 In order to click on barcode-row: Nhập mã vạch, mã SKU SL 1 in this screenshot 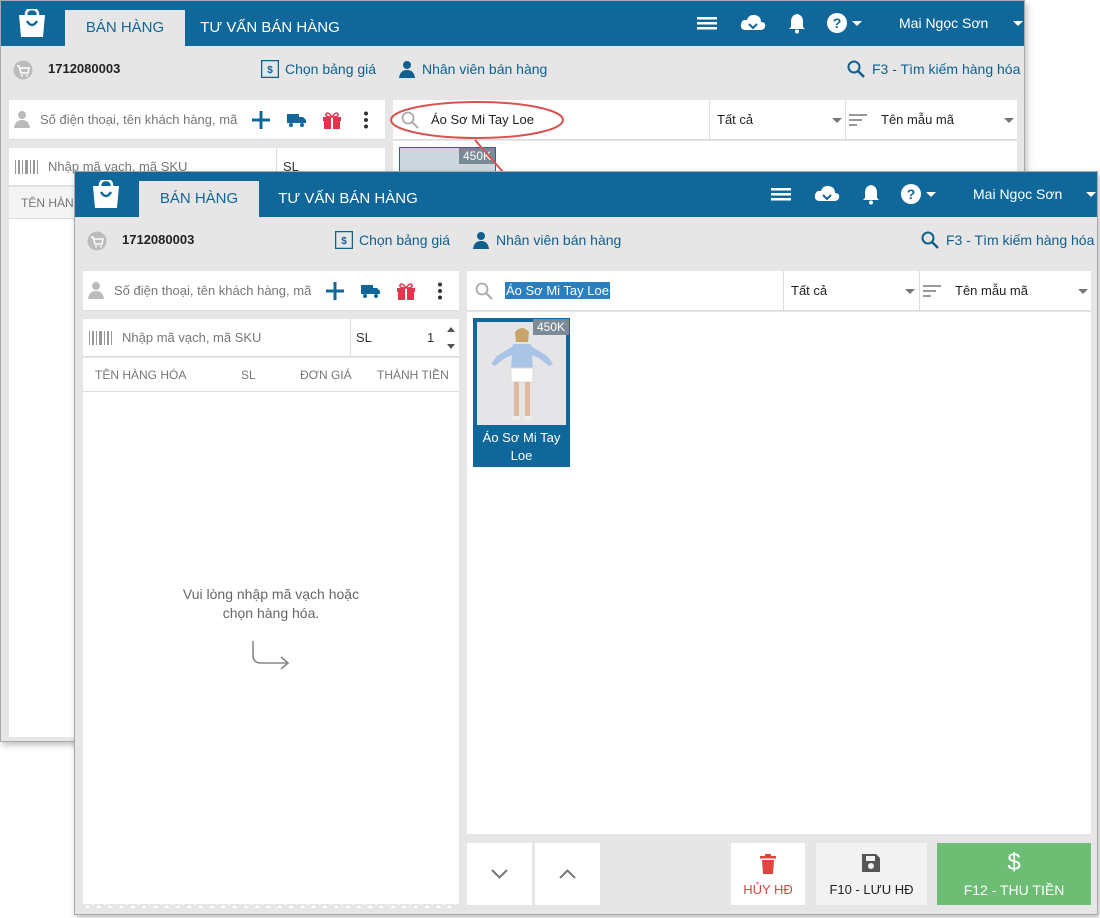, I will do `click(271, 338)`.